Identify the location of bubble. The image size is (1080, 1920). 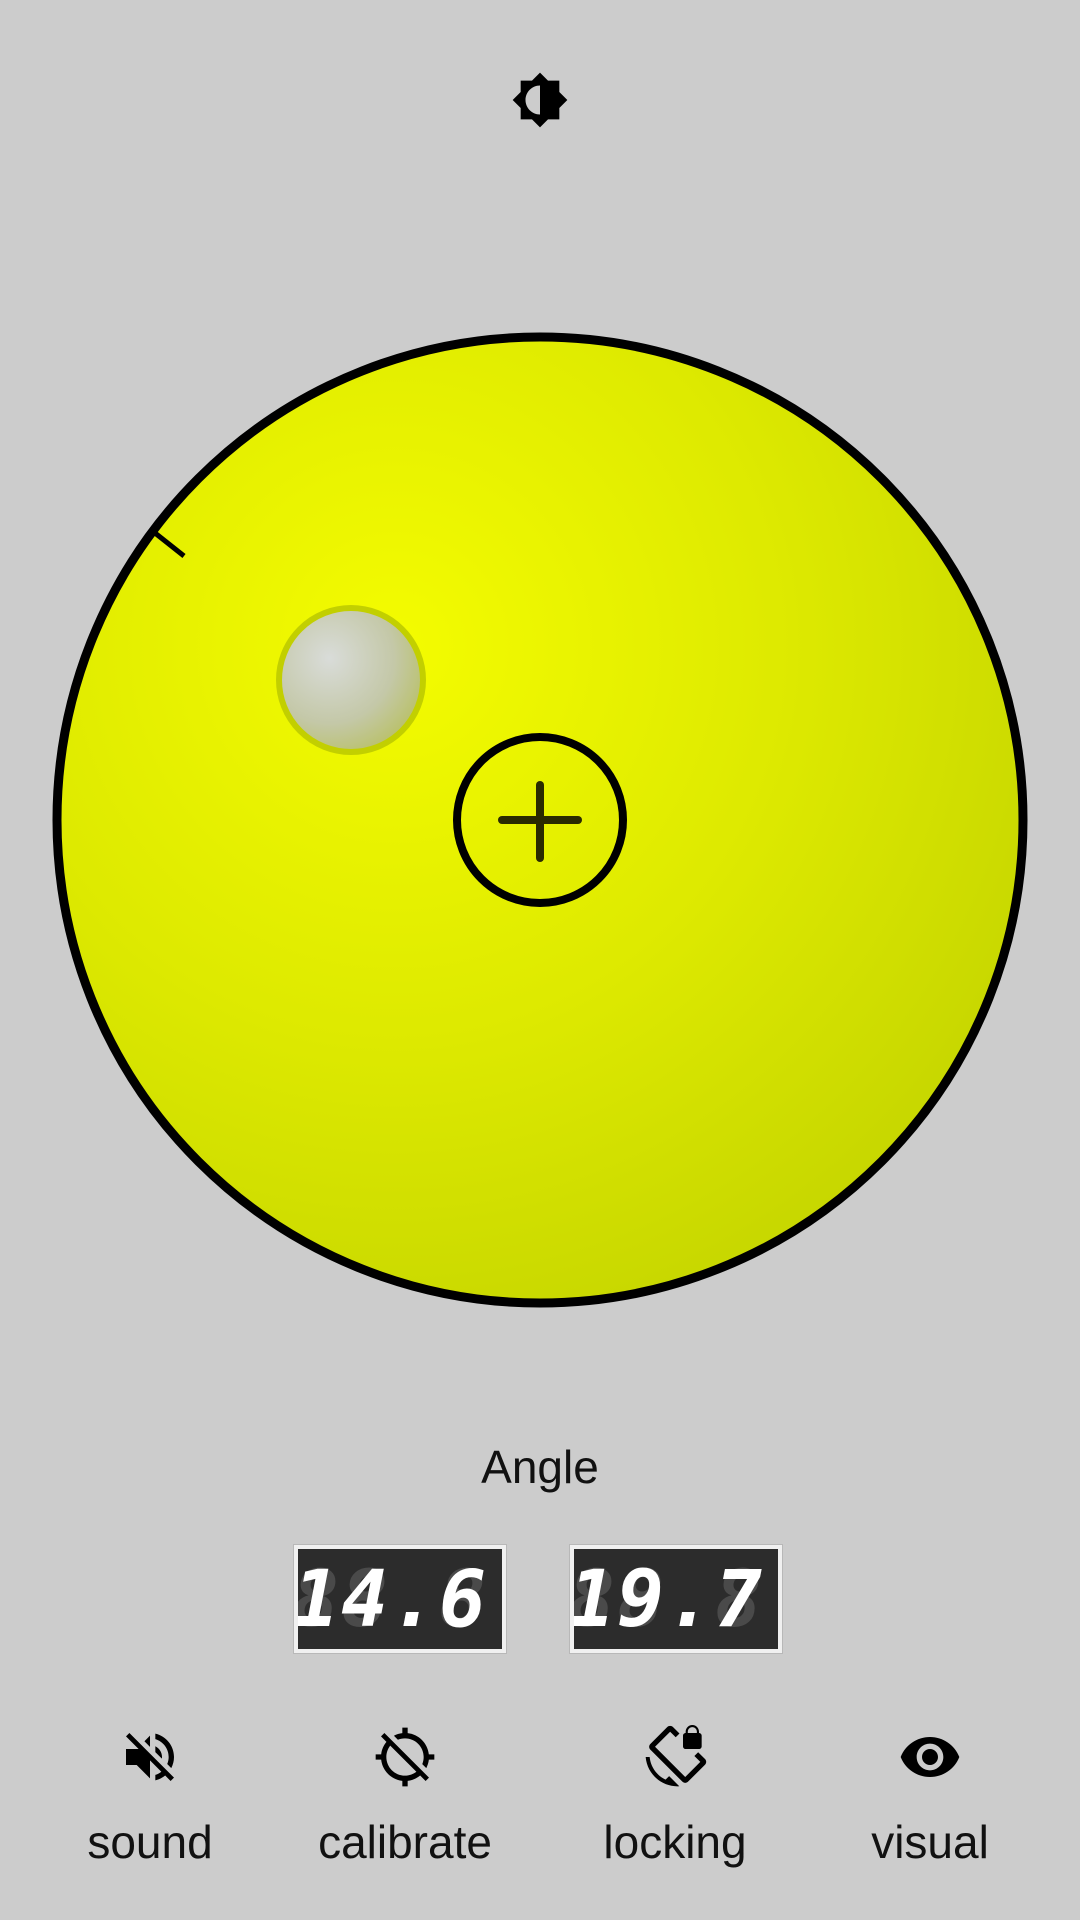
(351, 680).